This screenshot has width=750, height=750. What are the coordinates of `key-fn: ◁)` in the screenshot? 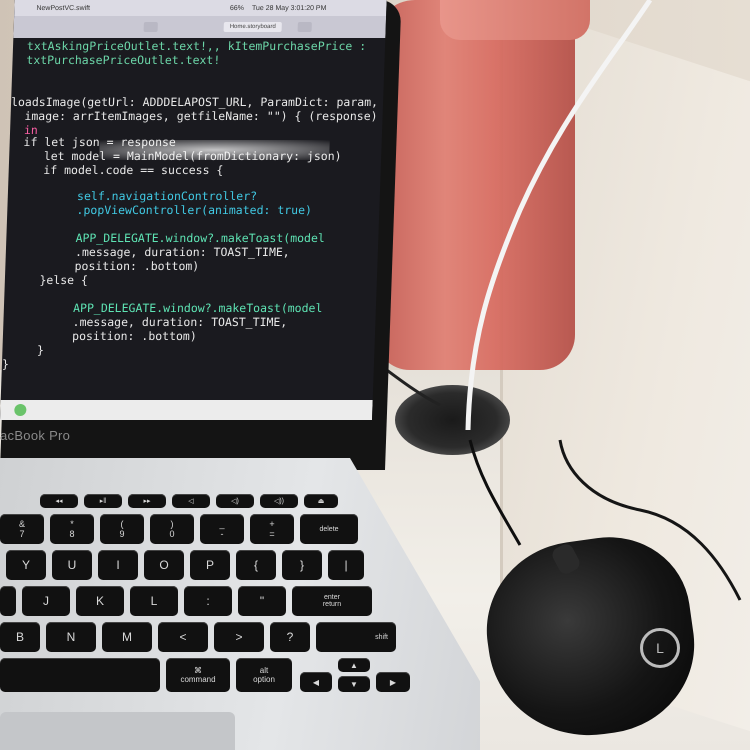 It's located at (235, 501).